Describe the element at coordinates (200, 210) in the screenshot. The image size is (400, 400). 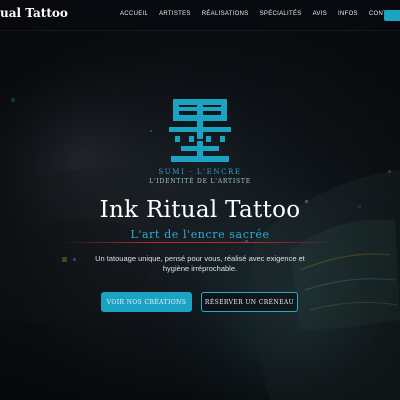
I see `page-title: Ink Ritual Tattoo` at that location.